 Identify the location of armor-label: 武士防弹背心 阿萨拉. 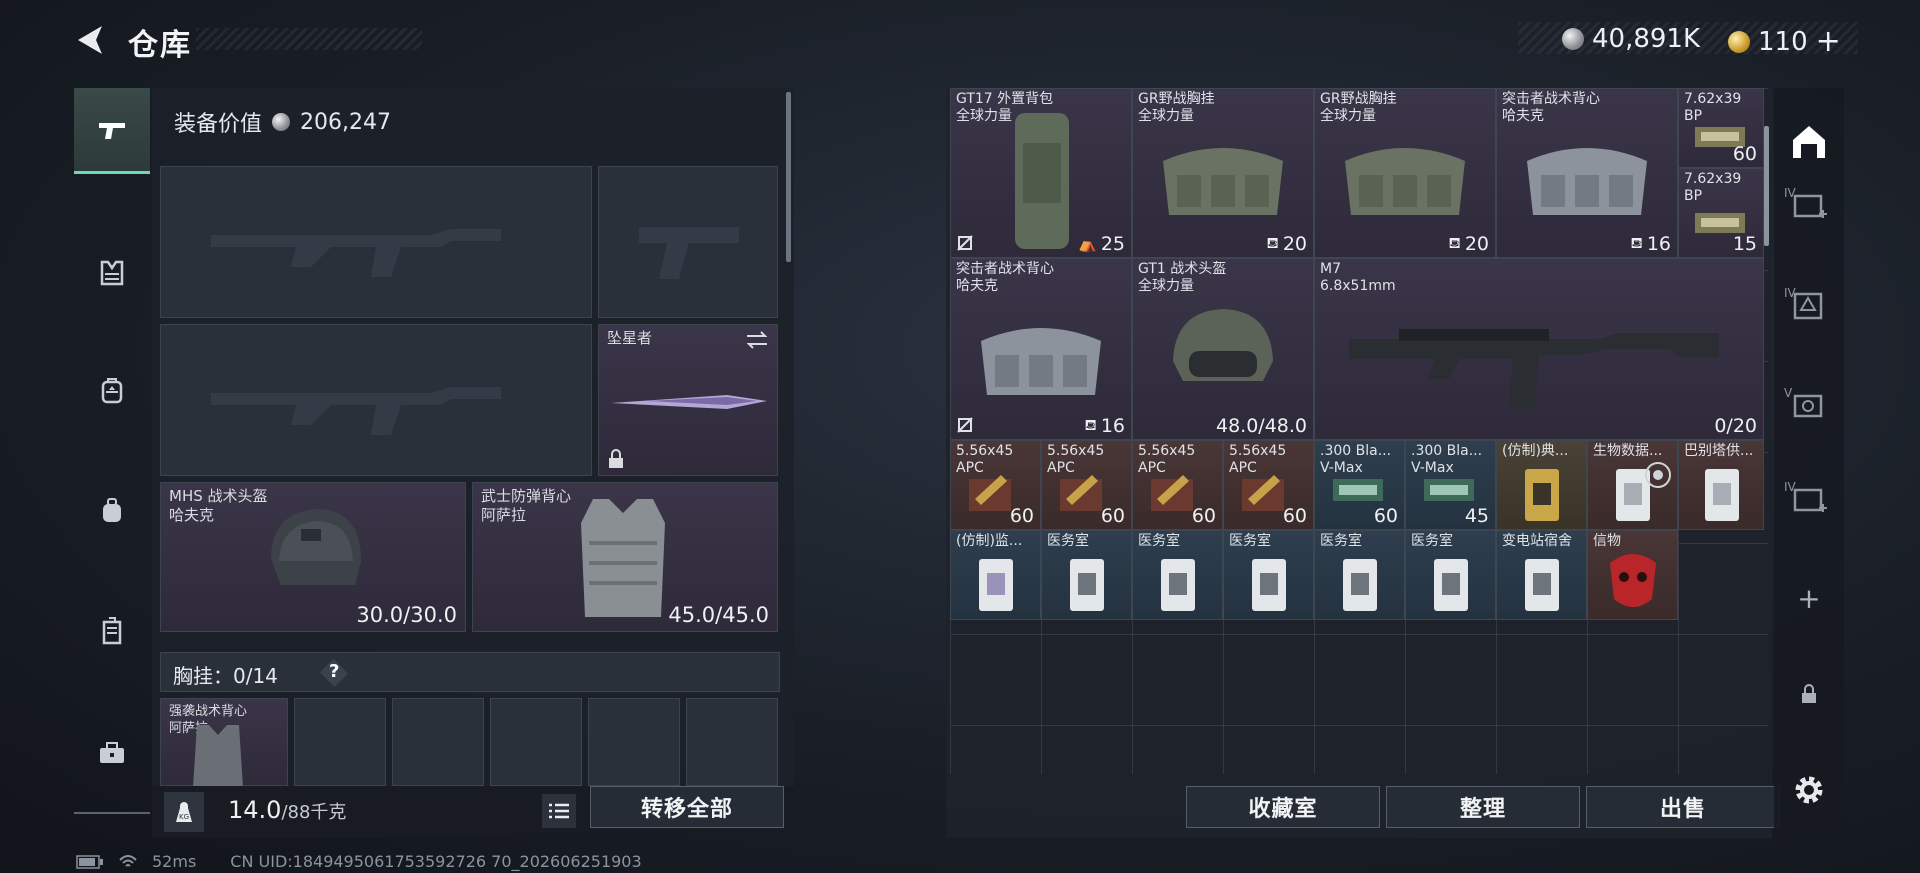
(526, 506).